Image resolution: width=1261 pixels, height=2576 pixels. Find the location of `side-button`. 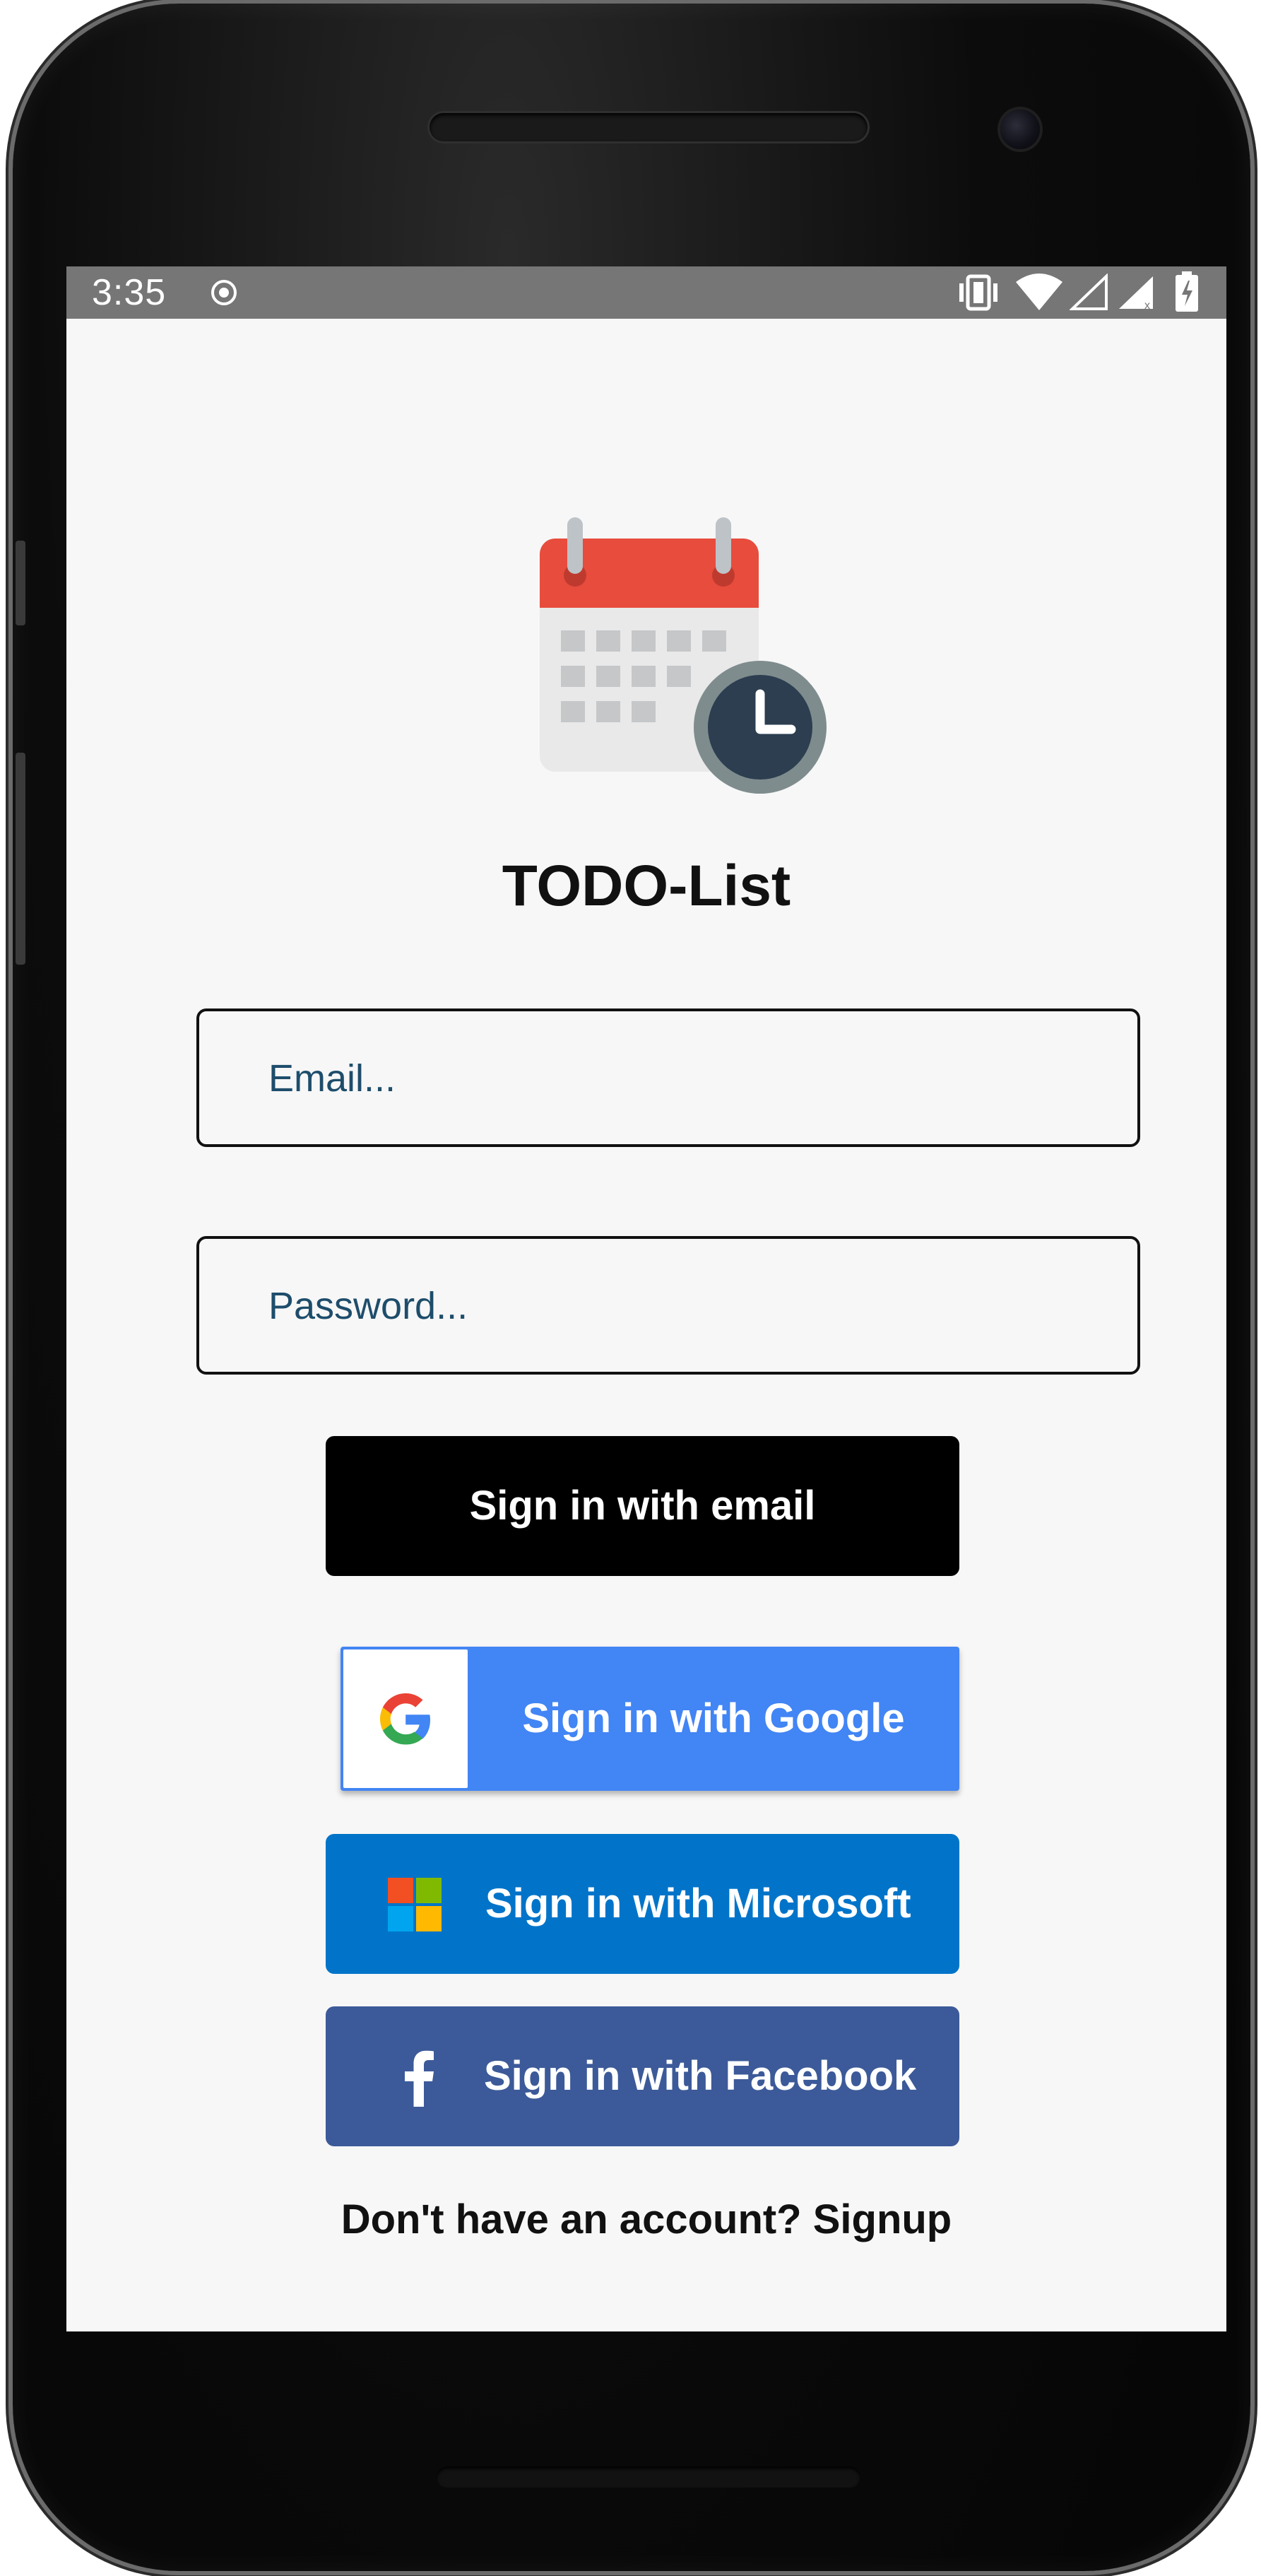

side-button is located at coordinates (21, 583).